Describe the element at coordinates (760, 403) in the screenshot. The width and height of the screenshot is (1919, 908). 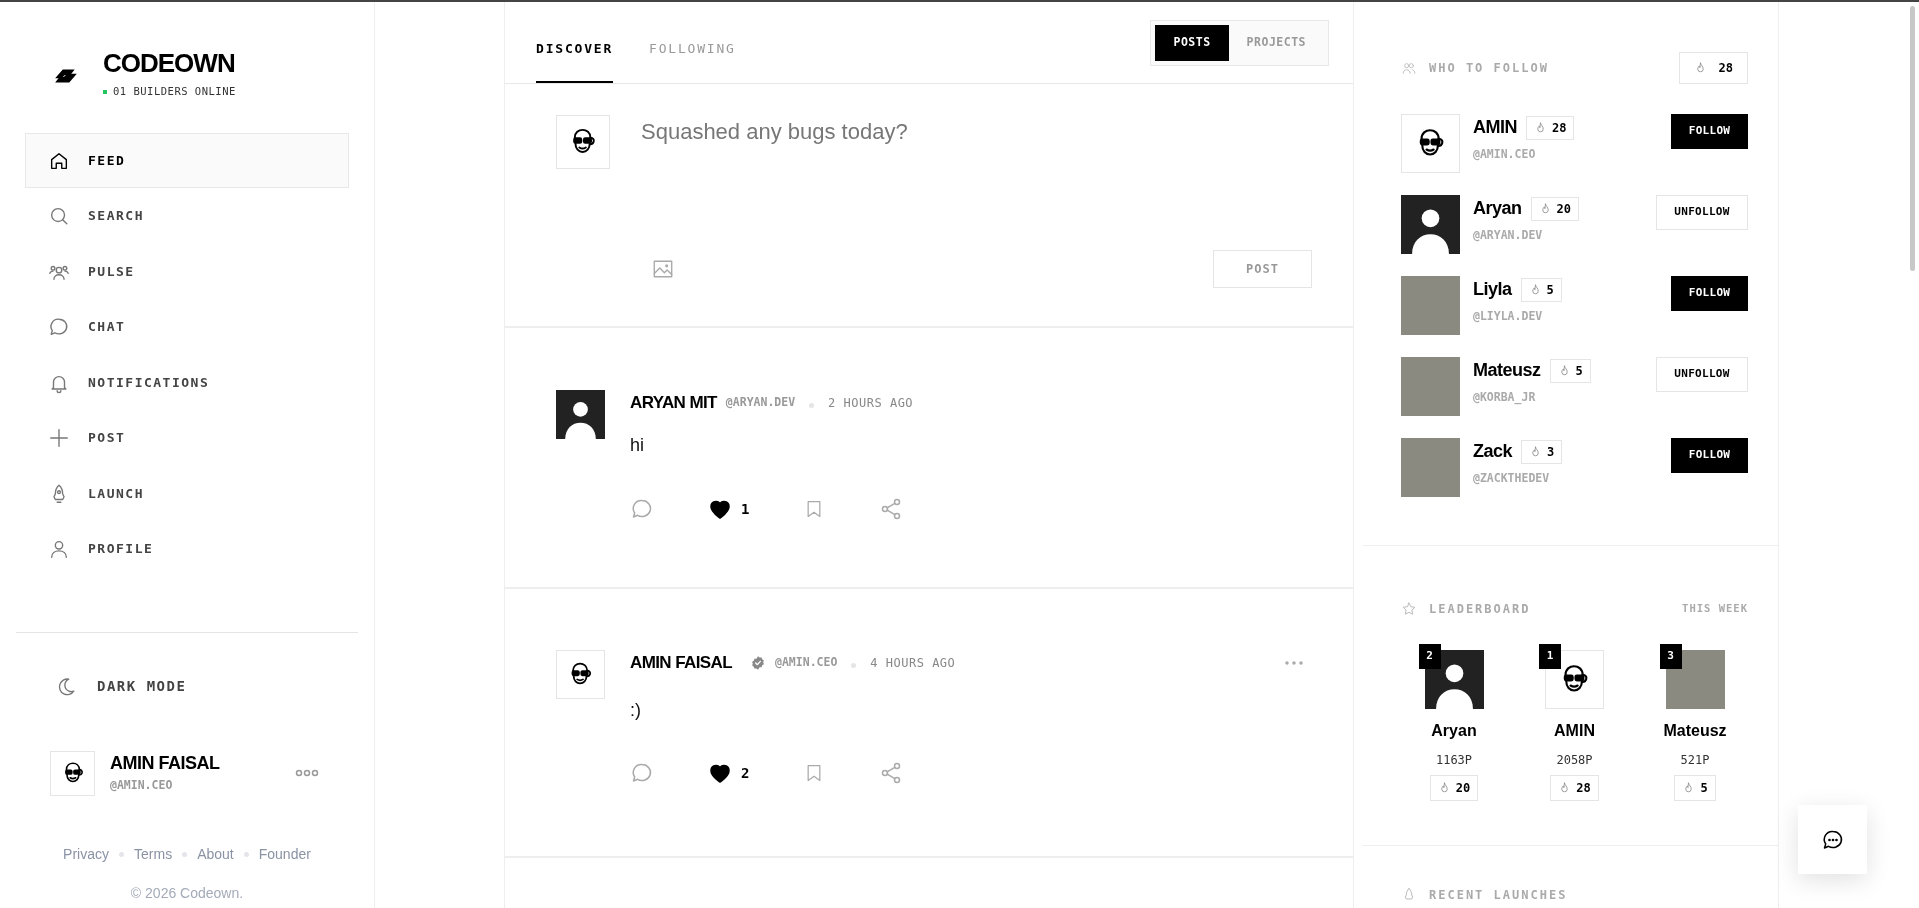
I see `author-handle: @ARYAN.DEV` at that location.